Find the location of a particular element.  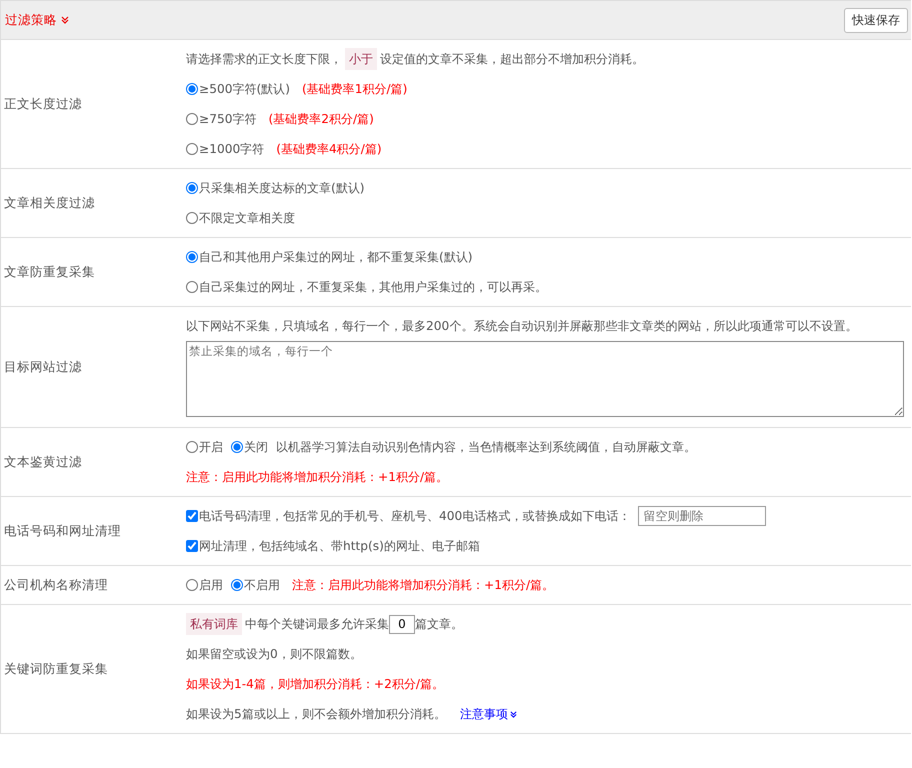

radio-option: 不限定文章相关度 is located at coordinates (240, 218).